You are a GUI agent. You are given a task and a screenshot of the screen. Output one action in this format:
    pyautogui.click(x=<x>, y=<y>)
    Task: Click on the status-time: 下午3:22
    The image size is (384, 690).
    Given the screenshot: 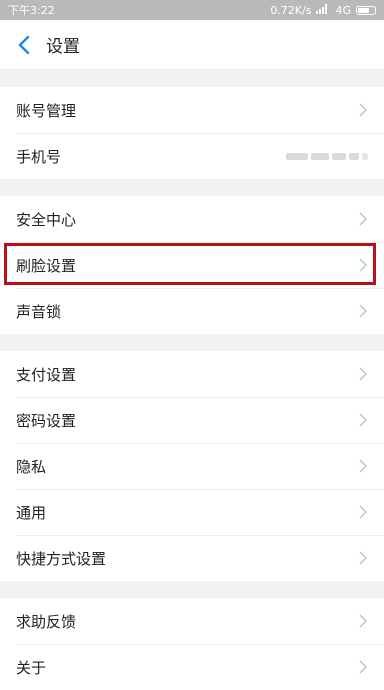 What is the action you would take?
    pyautogui.click(x=31, y=10)
    